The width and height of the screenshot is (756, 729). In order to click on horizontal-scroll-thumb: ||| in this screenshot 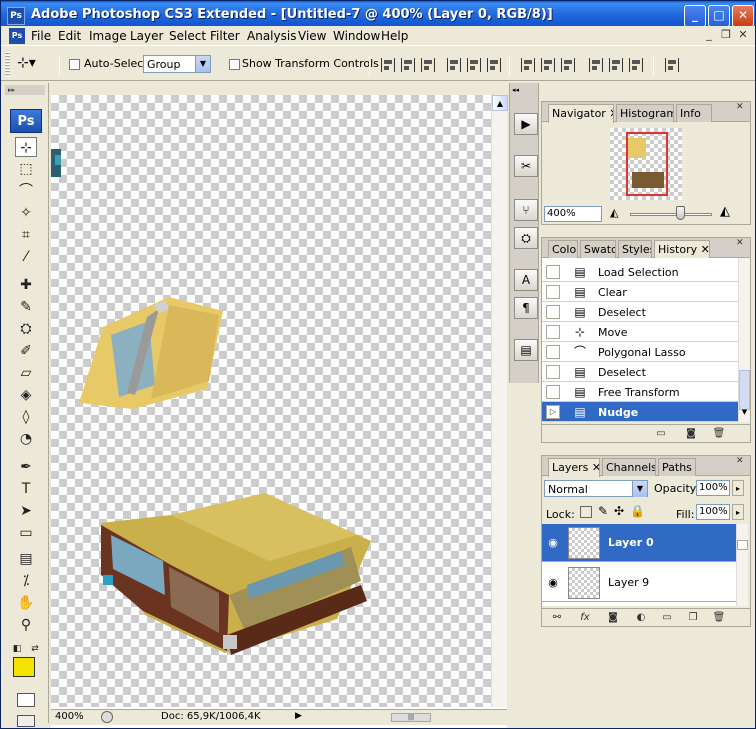, I will do `click(411, 717)`.